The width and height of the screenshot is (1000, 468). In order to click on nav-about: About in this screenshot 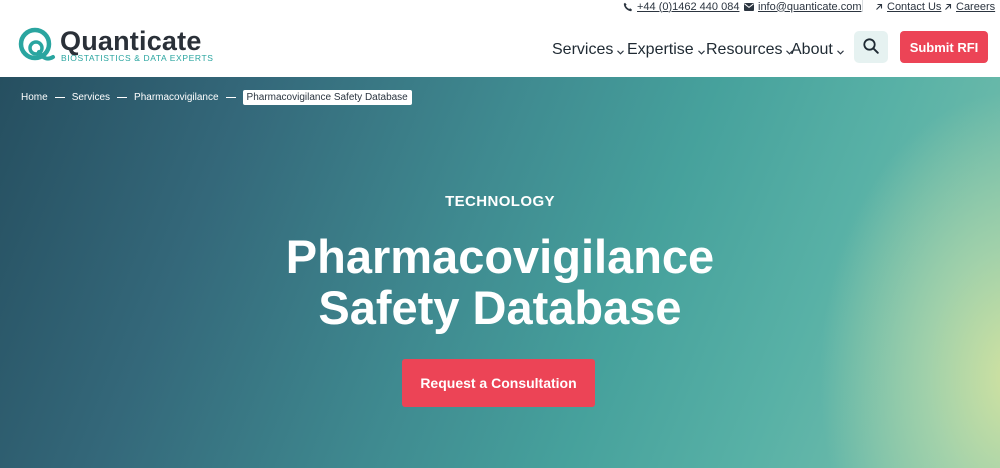, I will do `click(817, 49)`.